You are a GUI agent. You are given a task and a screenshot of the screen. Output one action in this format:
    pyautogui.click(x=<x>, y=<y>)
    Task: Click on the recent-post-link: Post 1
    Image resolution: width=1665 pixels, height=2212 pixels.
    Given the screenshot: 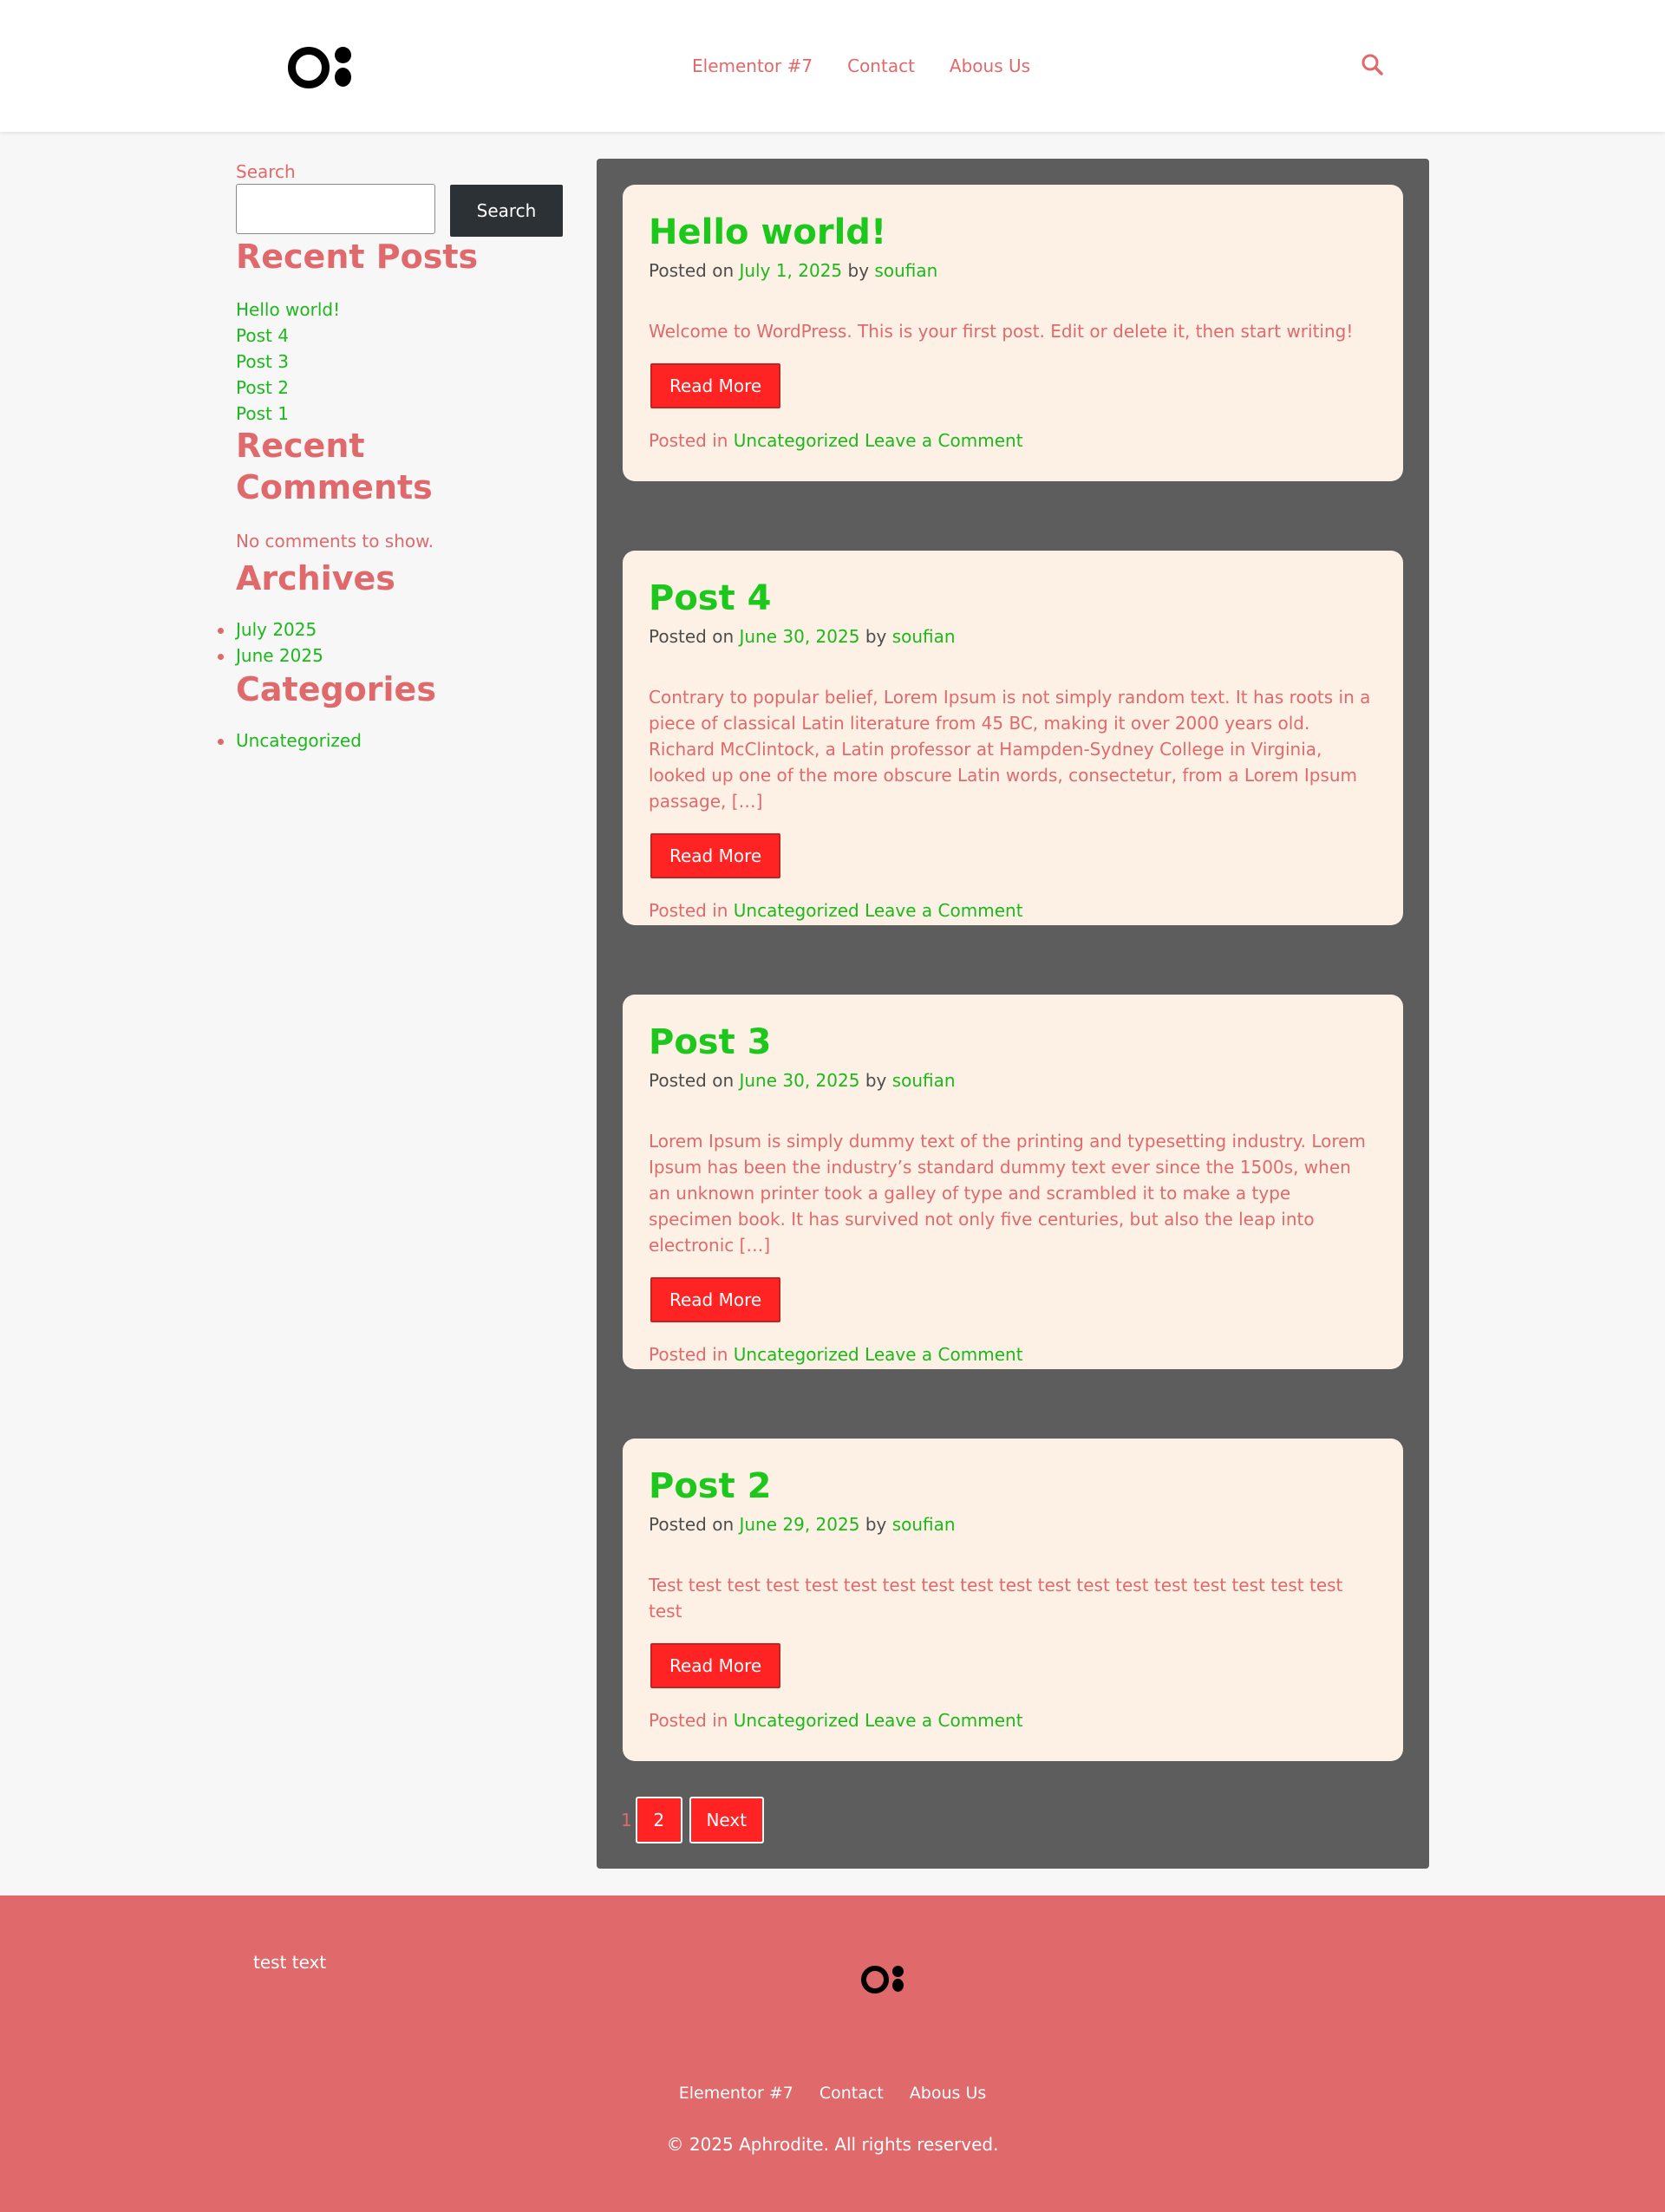 What is the action you would take?
    pyautogui.click(x=288, y=414)
    